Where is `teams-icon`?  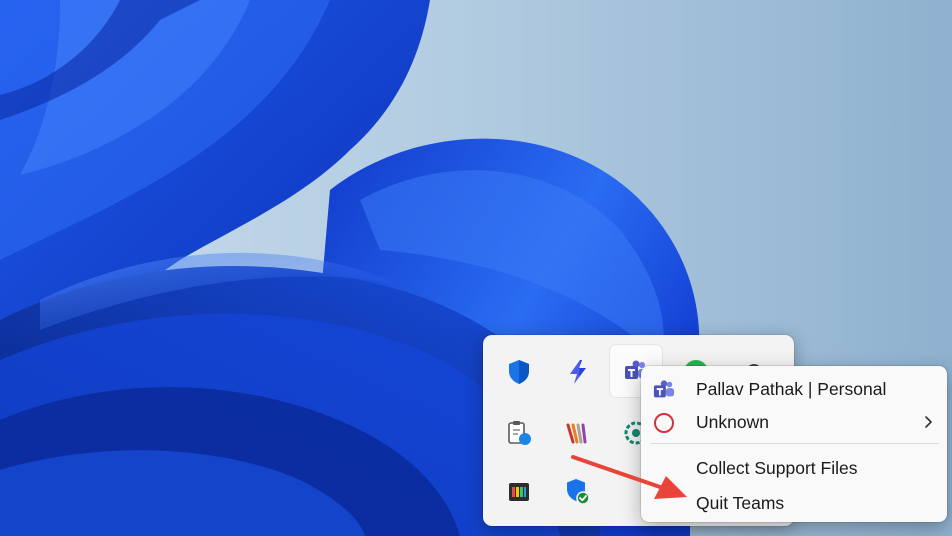 teams-icon is located at coordinates (664, 389).